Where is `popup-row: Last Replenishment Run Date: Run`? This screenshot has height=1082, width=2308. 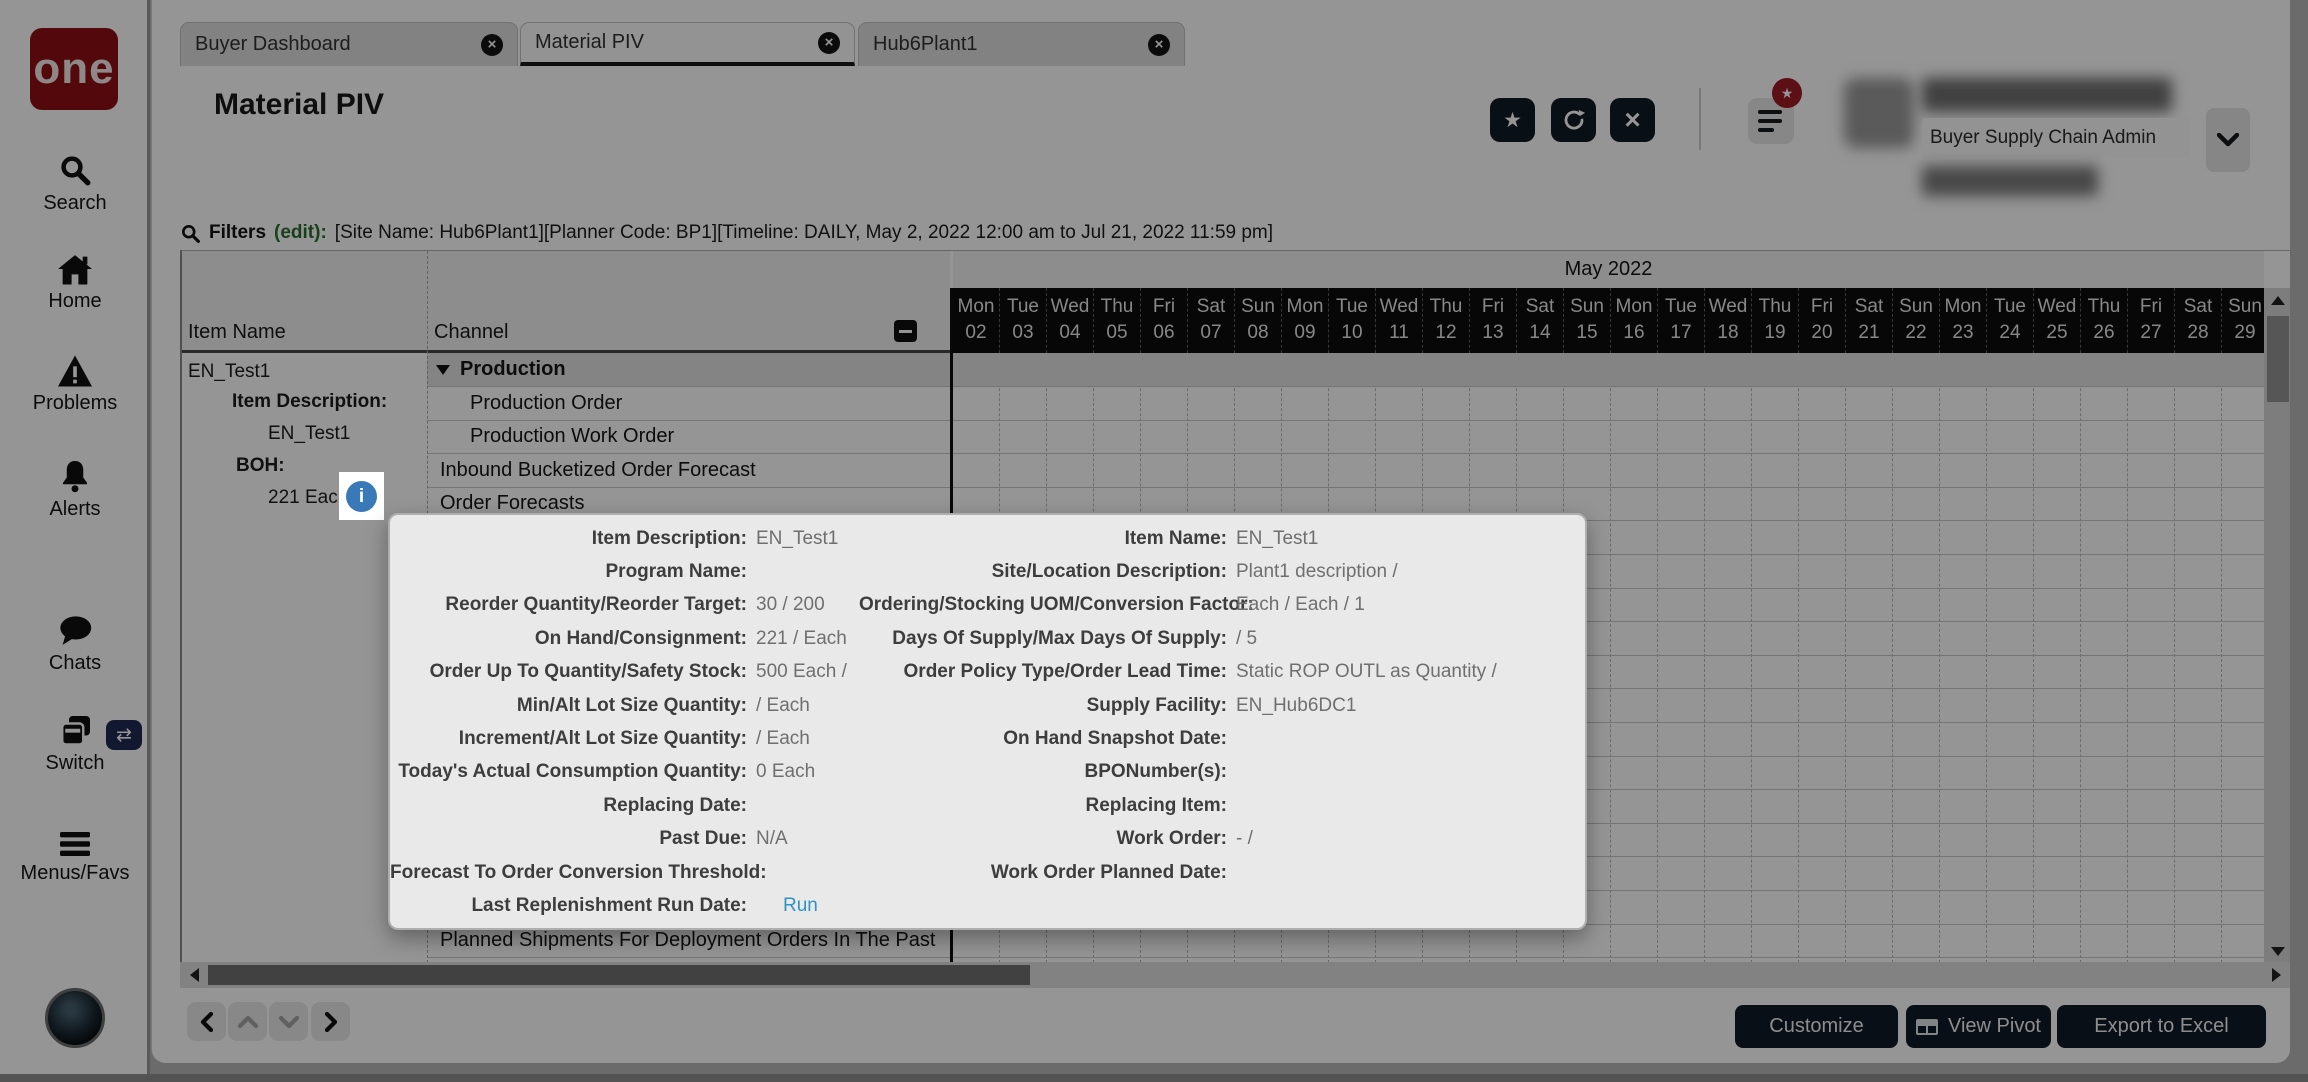 popup-row: Last Replenishment Run Date: Run is located at coordinates (987, 905).